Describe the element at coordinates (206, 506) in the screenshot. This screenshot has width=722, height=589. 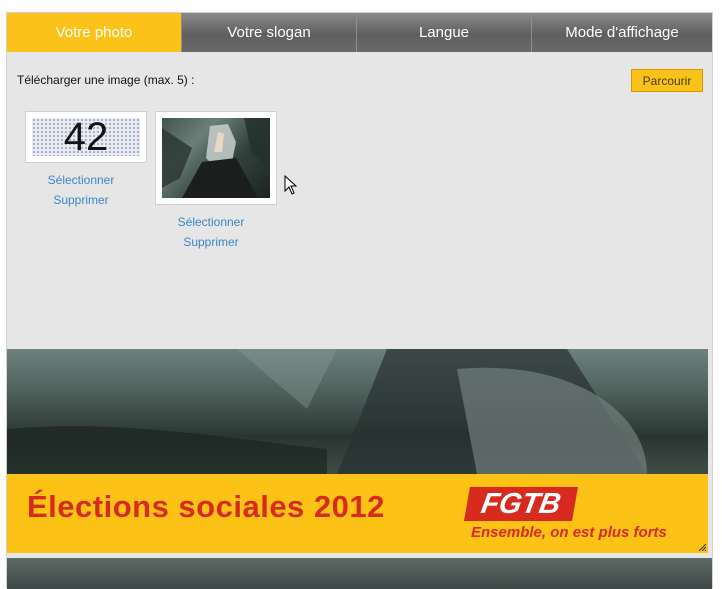
I see `banner-slogan: Élections sociales 2012` at that location.